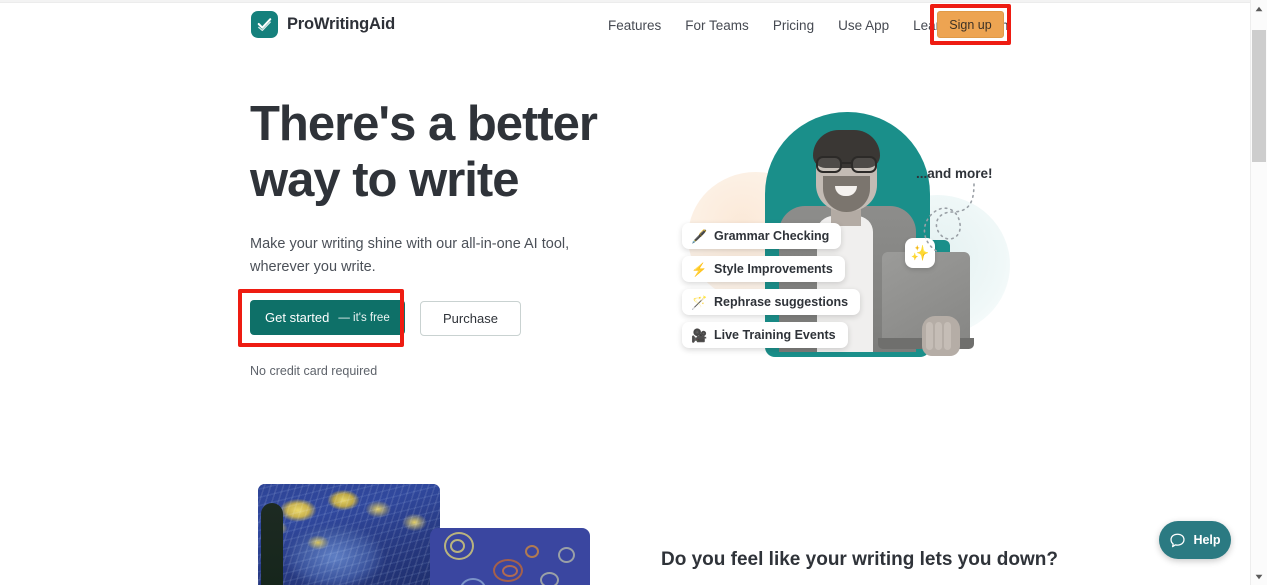 The width and height of the screenshot is (1267, 585). Describe the element at coordinates (781, 302) in the screenshot. I see `feature-pill-label: Rephrase suggestions` at that location.